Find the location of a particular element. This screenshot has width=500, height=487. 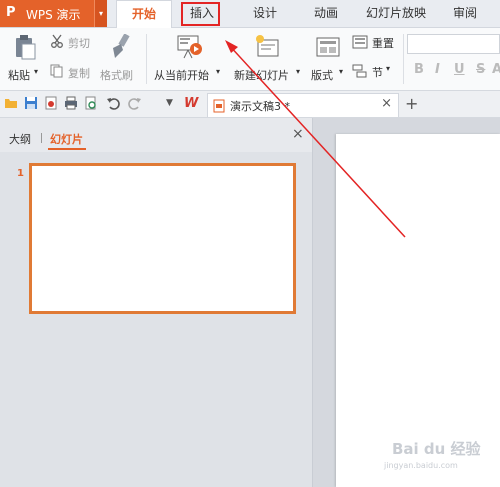

new-slide-icon is located at coordinates (267, 46).